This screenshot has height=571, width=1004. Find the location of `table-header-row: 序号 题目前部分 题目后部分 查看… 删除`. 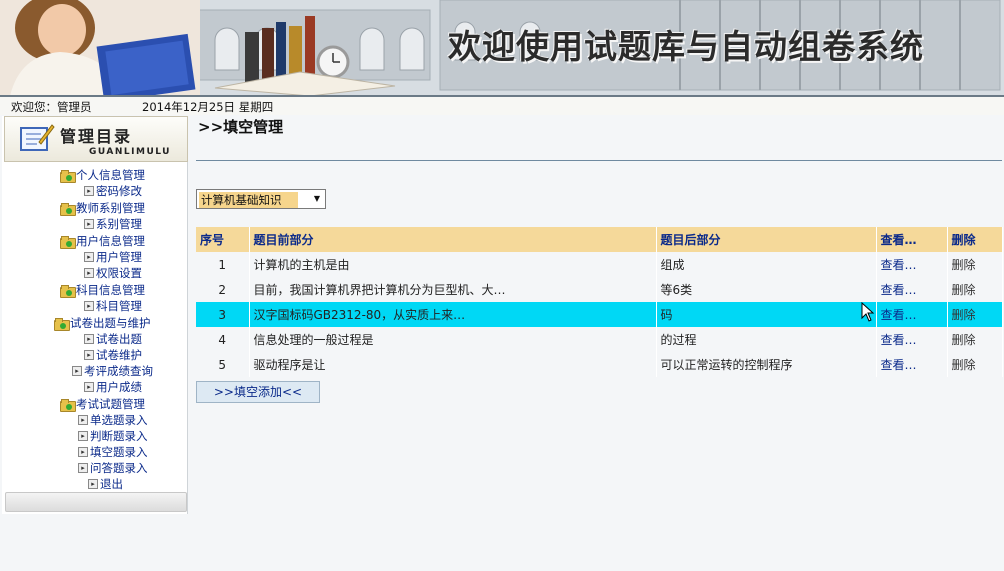

table-header-row: 序号 题目前部分 题目后部分 查看… 删除 is located at coordinates (599, 239).